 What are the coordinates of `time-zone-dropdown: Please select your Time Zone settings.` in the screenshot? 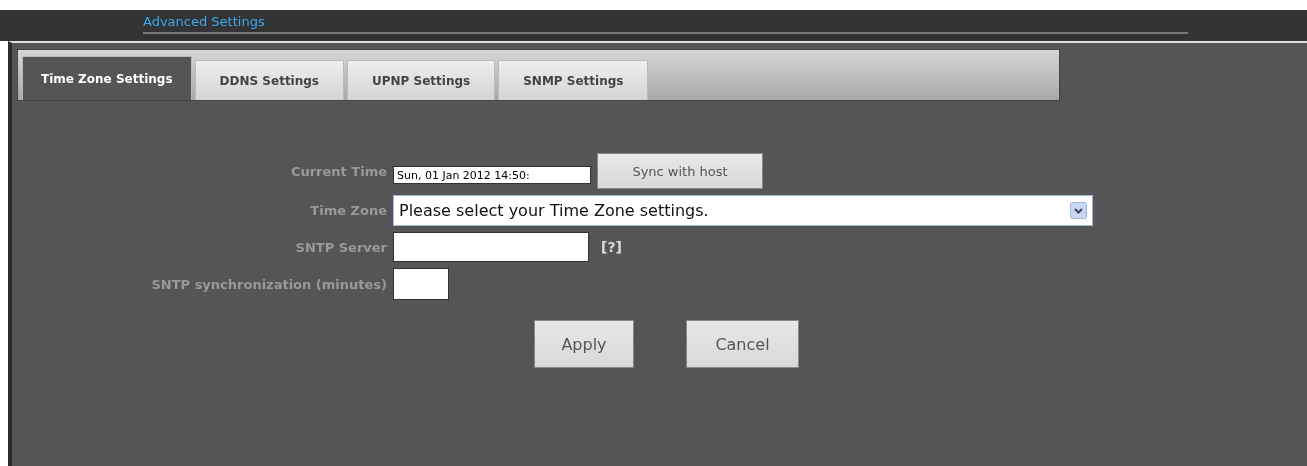 It's located at (743, 210).